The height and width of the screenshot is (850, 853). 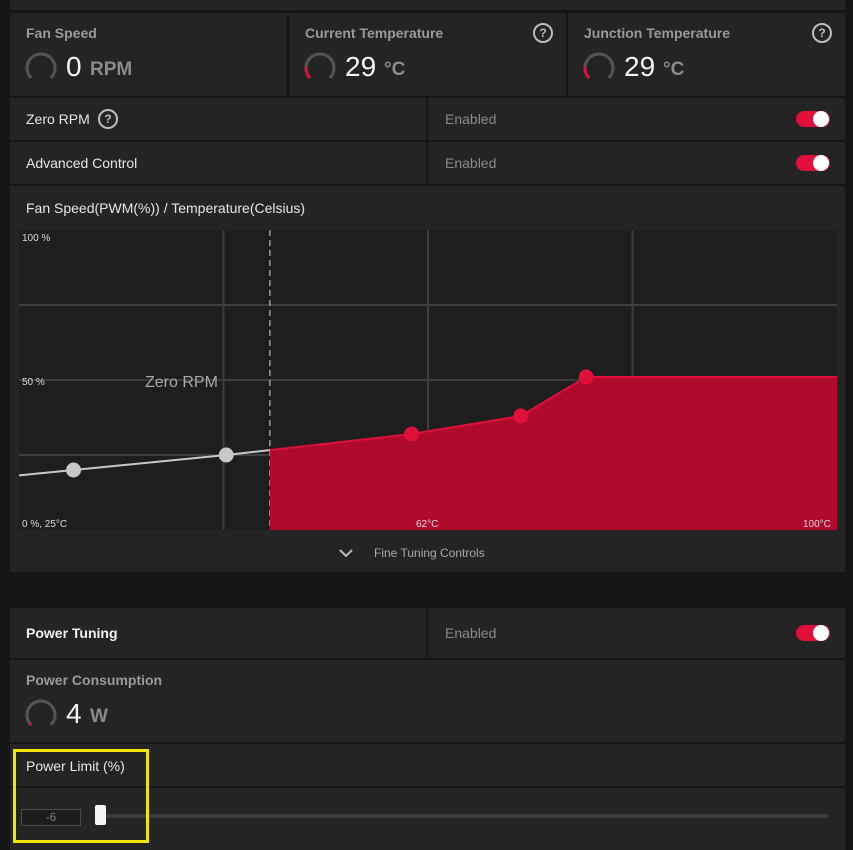 I want to click on advanced-control-label: Advanced Control, so click(x=82, y=163).